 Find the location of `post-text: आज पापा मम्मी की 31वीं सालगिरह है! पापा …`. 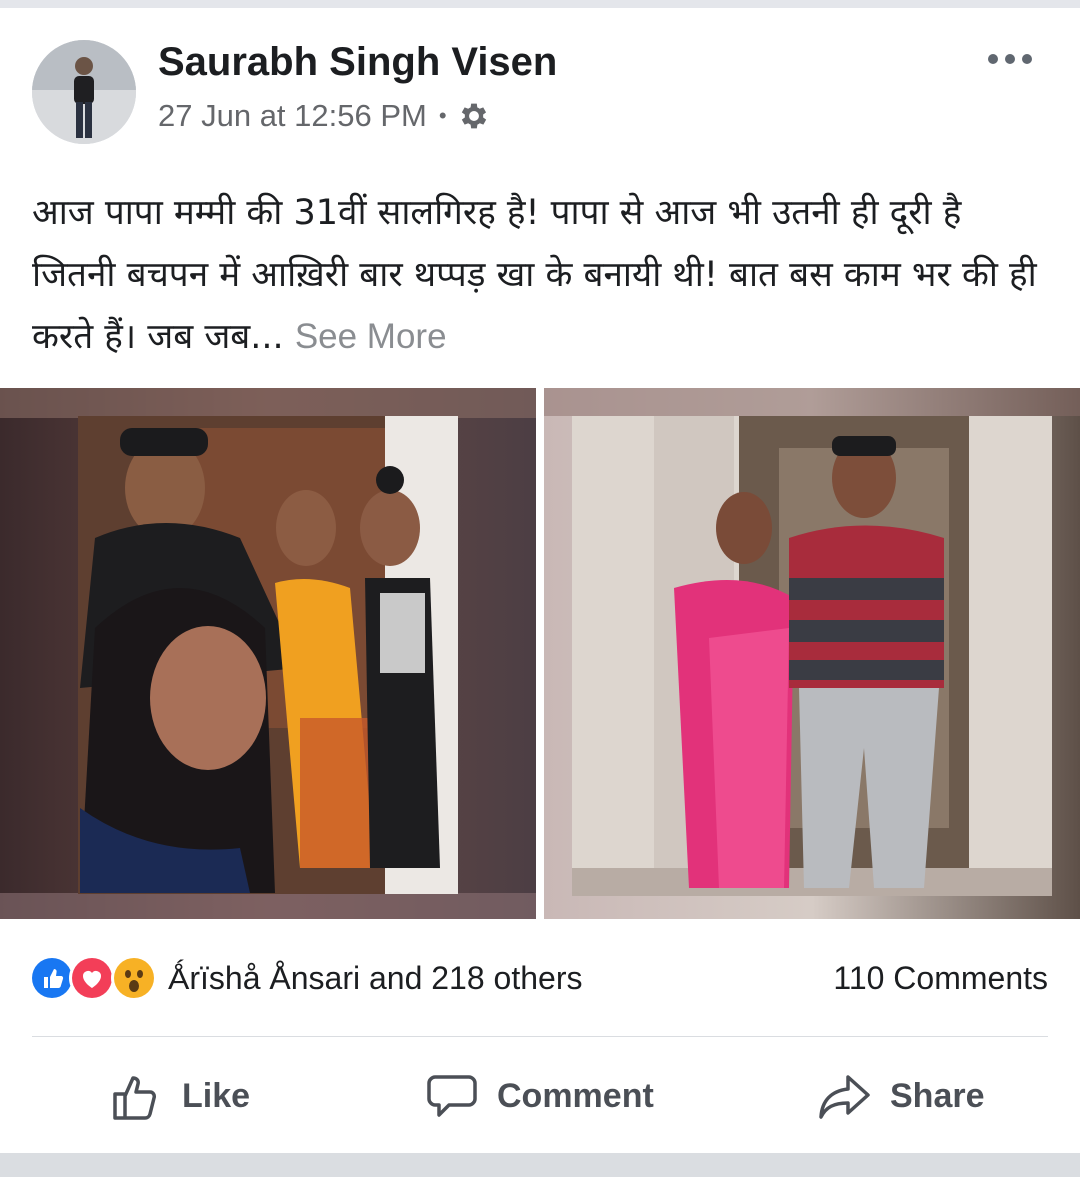

post-text: आज पापा मम्मी की 31वीं सालगिरह है! पापा … is located at coordinates (537, 275).